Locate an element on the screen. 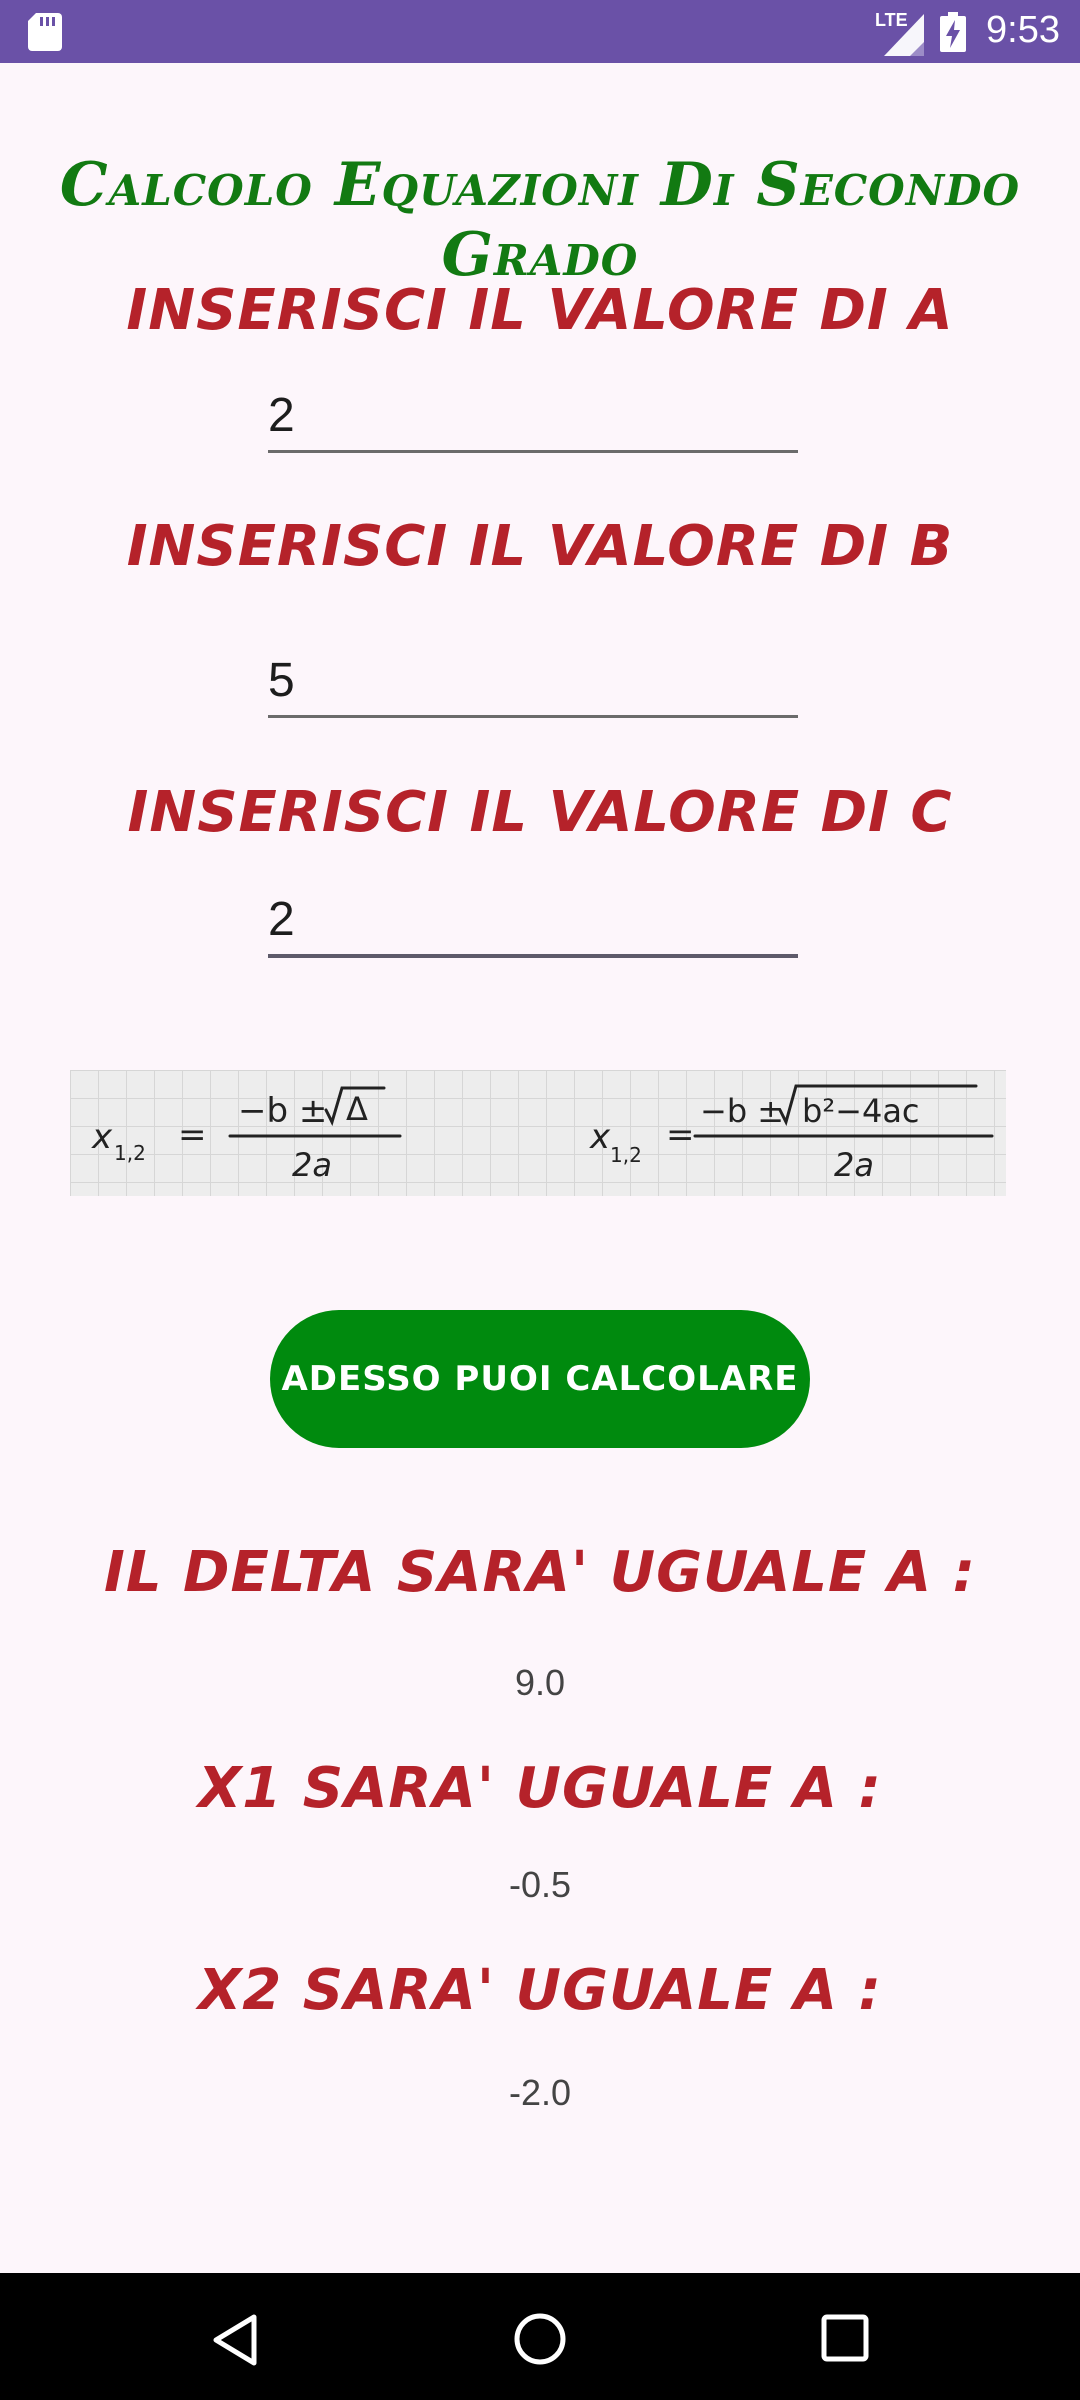 This screenshot has width=1080, height=2400. formula-image: x 1,2 = −b ± Δ 2a x 1,2 = −b ± b²−4ac 2a is located at coordinates (538, 1133).